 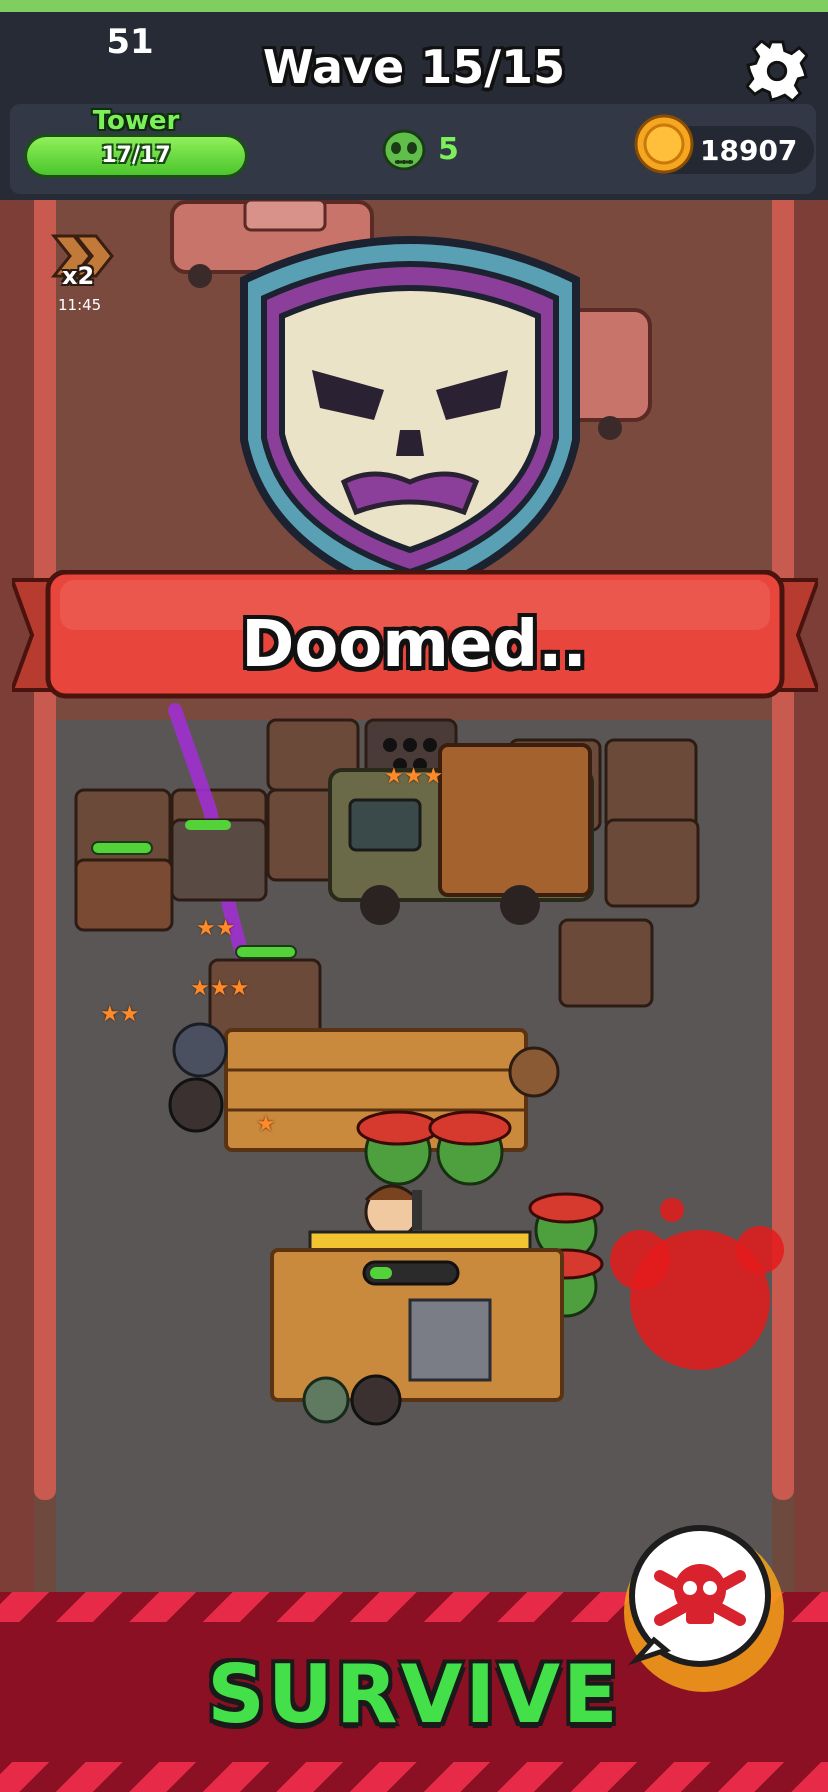 I want to click on top-hud: 51 Wave 15/15 17/17 Tower 5 18907, so click(x=414, y=106).